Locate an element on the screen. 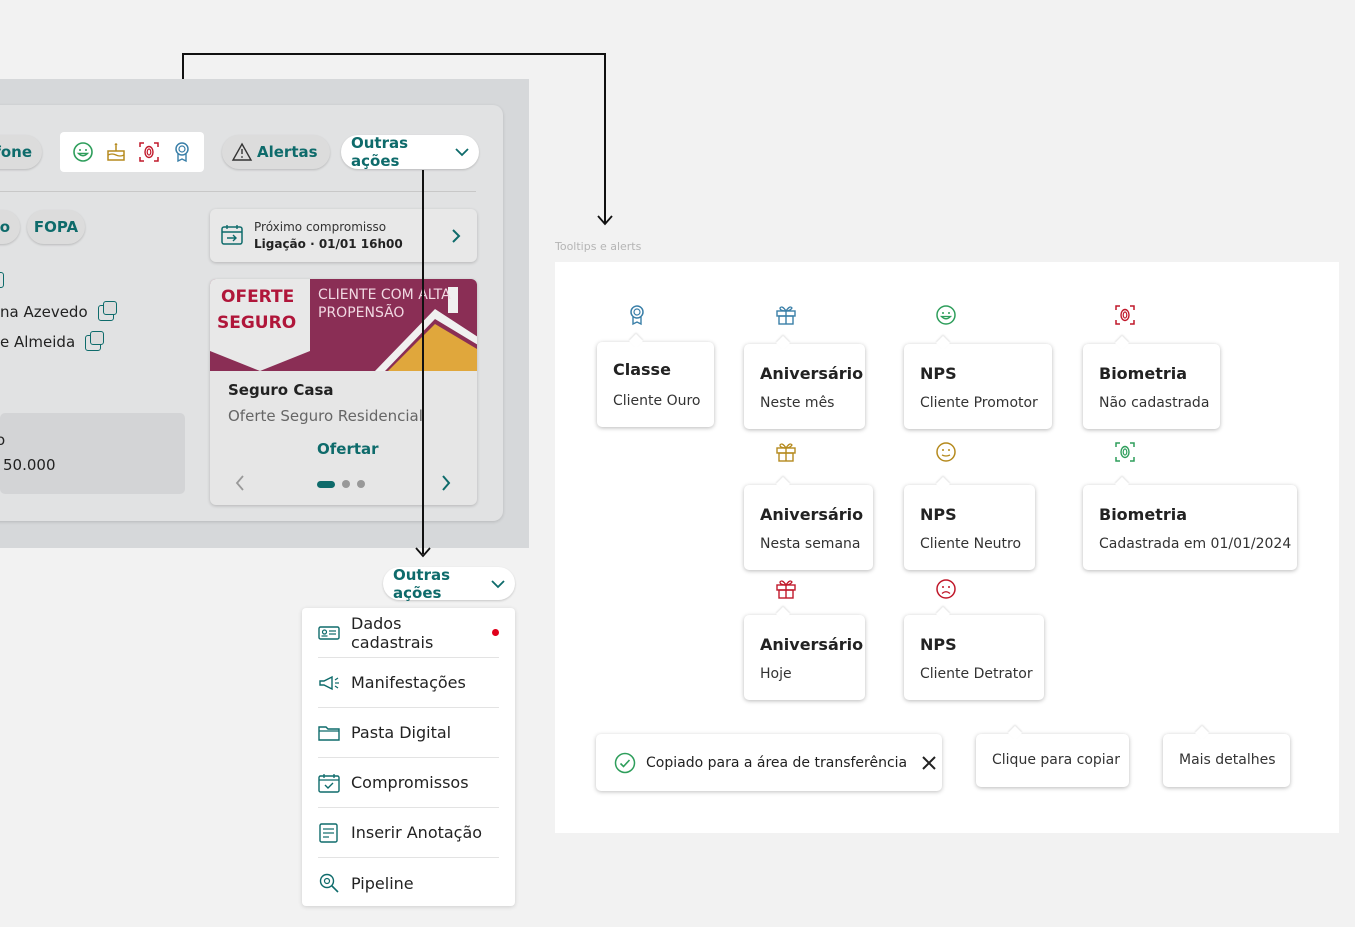  tooltip-copy: Clique para copiar is located at coordinates (1052, 760).